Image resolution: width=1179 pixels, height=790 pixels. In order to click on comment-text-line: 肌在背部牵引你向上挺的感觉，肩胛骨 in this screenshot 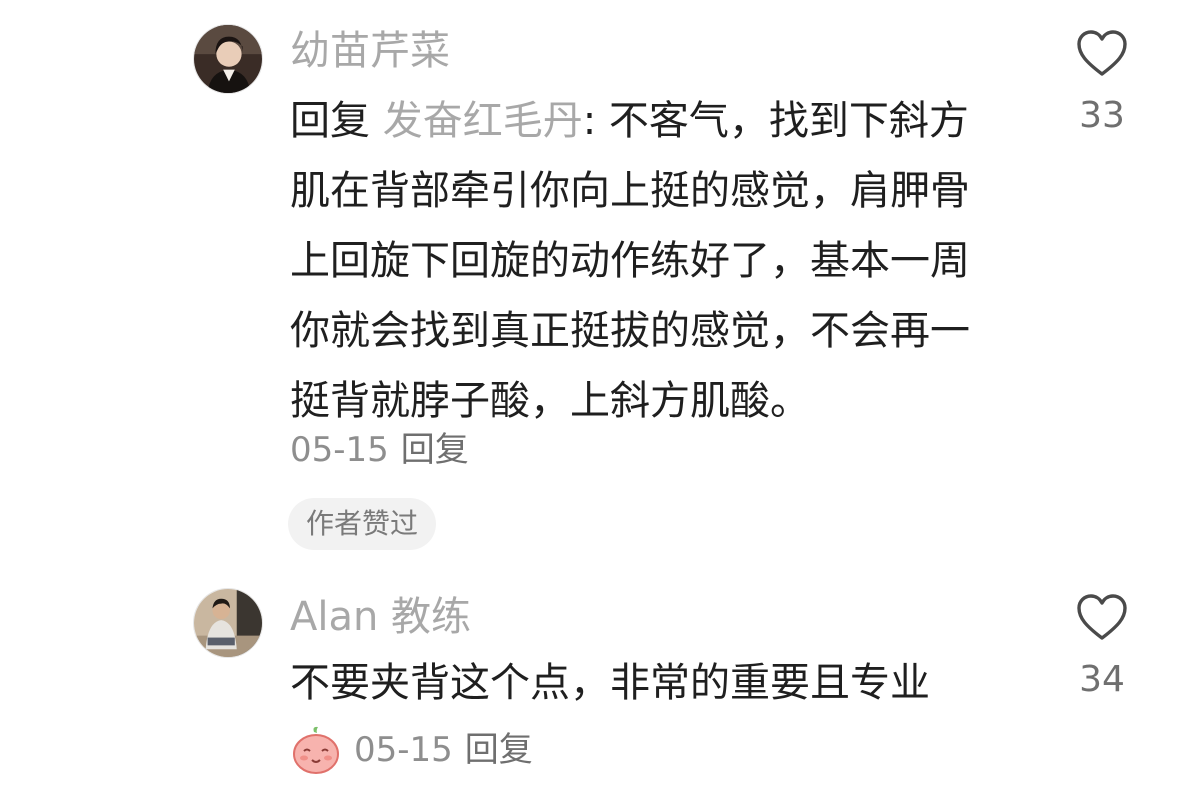, I will do `click(630, 191)`.